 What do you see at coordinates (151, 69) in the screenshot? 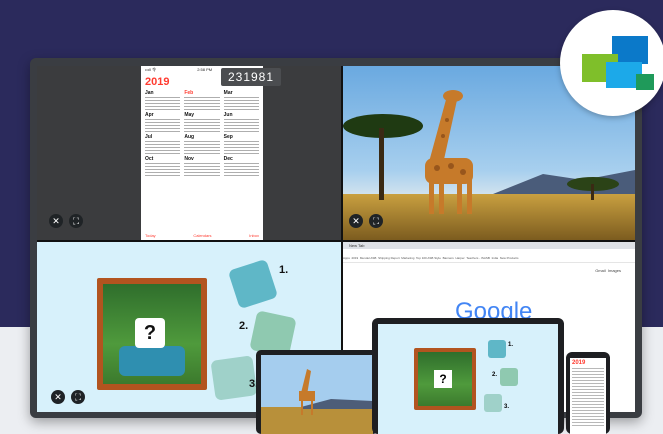
I see `signal-status: •••ll 令` at bounding box center [151, 69].